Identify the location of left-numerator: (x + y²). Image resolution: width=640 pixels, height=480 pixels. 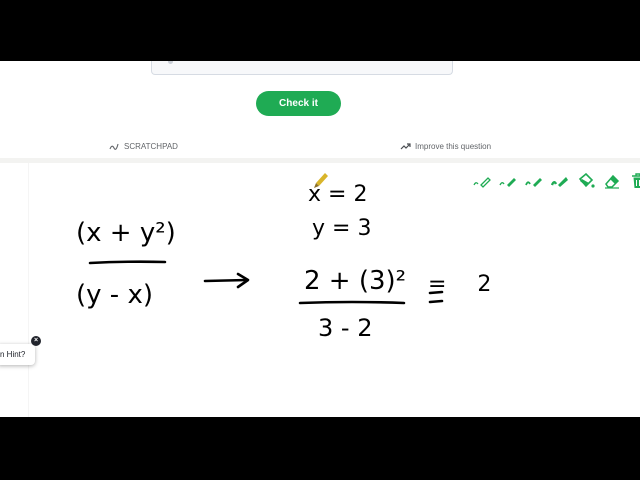
(126, 233).